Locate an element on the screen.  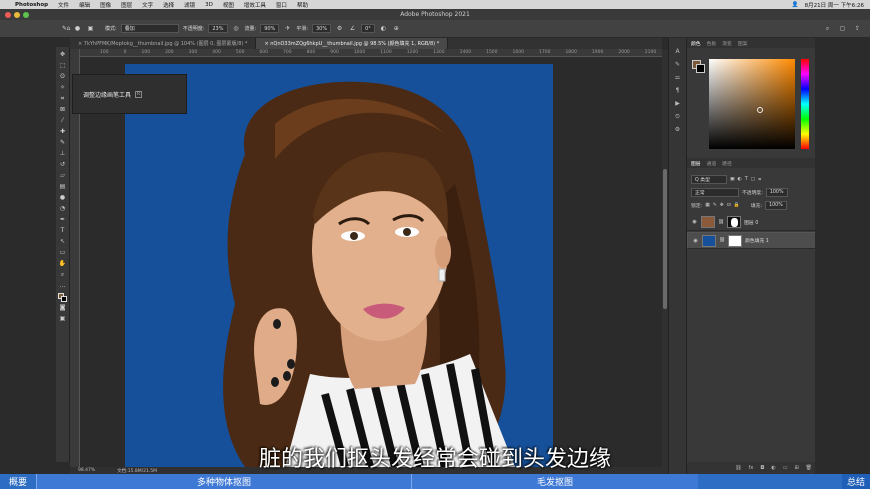
lock-artboard-icon: ⊡ is located at coordinates (729, 205).